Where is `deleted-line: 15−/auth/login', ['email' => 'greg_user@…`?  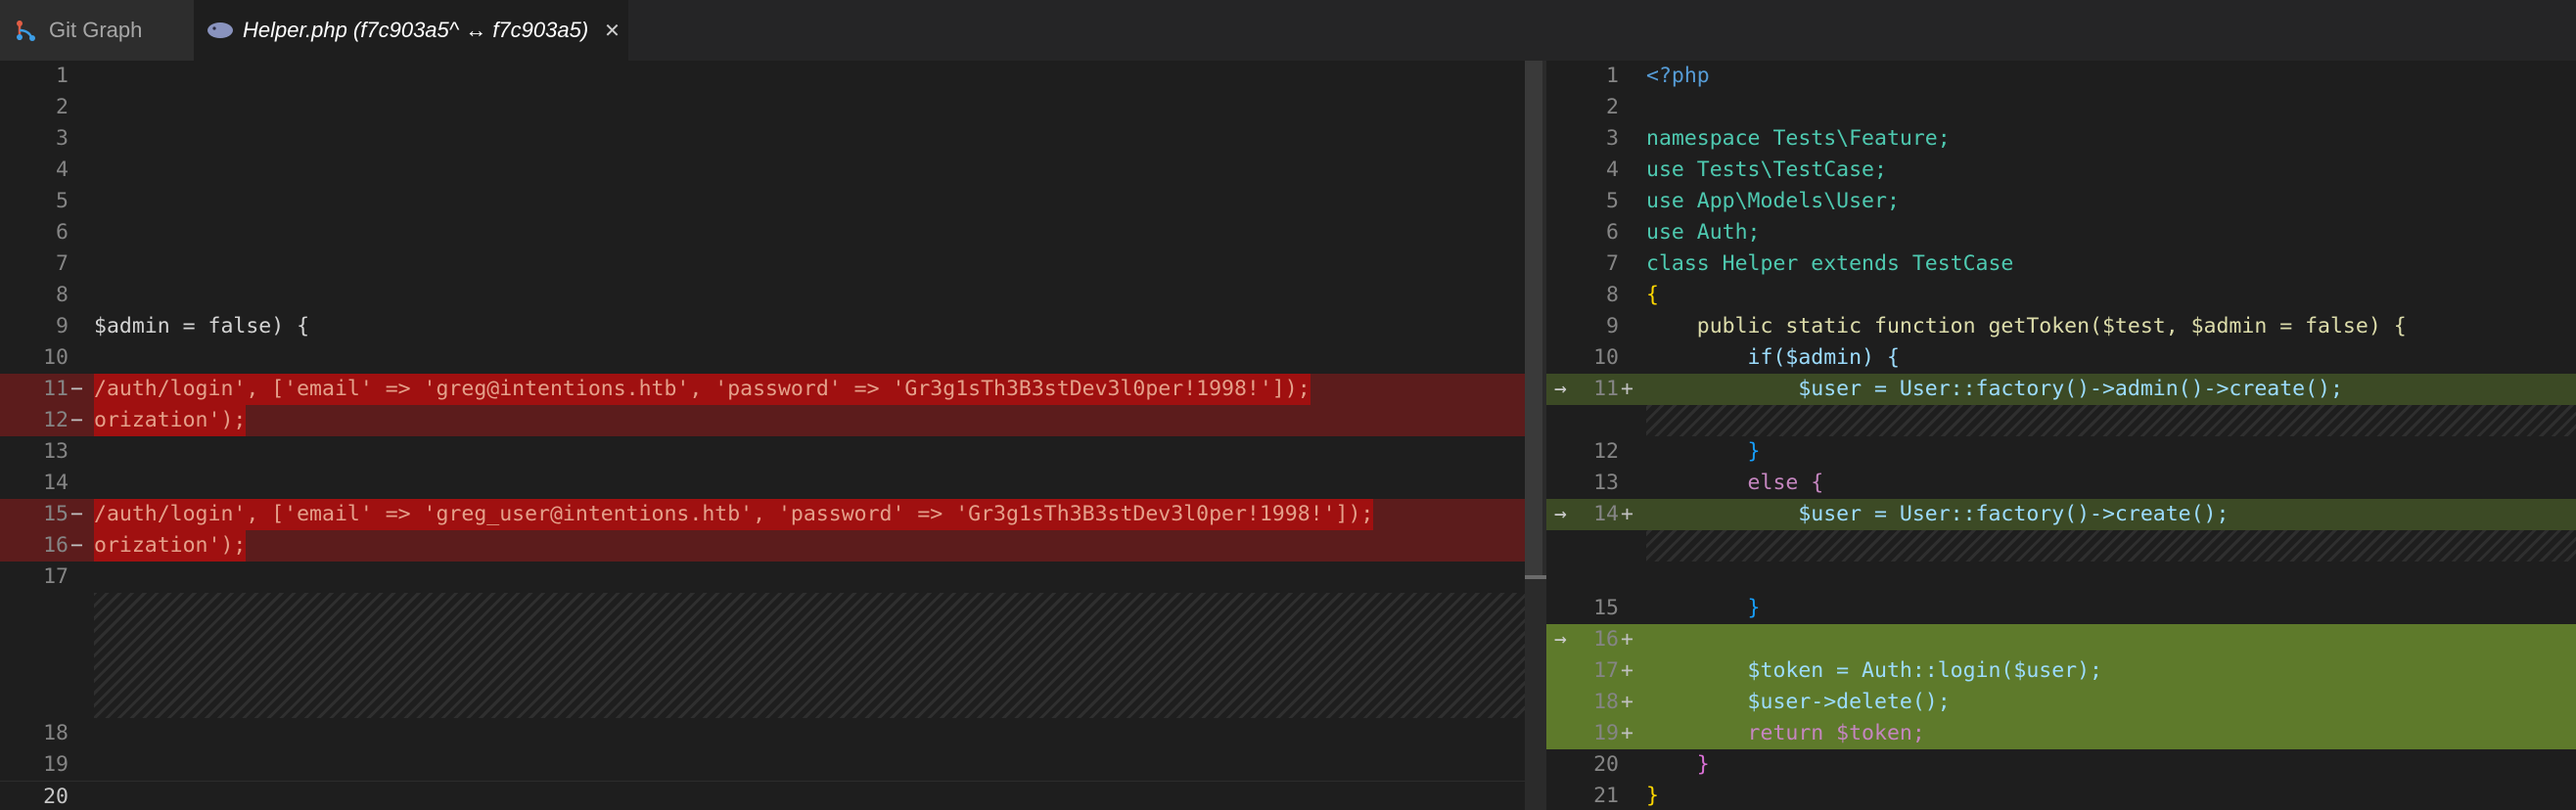 deleted-line: 15−/auth/login', ['email' => 'greg_user@… is located at coordinates (763, 514).